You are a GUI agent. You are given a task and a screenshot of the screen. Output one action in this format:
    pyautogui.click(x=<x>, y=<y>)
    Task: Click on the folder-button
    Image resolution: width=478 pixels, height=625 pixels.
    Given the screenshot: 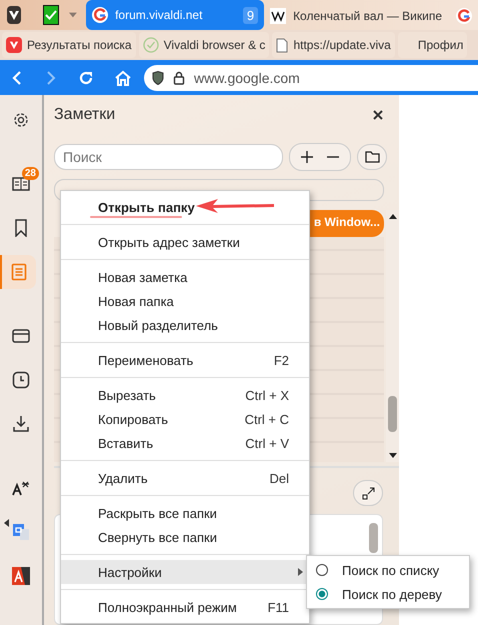 What is the action you would take?
    pyautogui.click(x=372, y=157)
    